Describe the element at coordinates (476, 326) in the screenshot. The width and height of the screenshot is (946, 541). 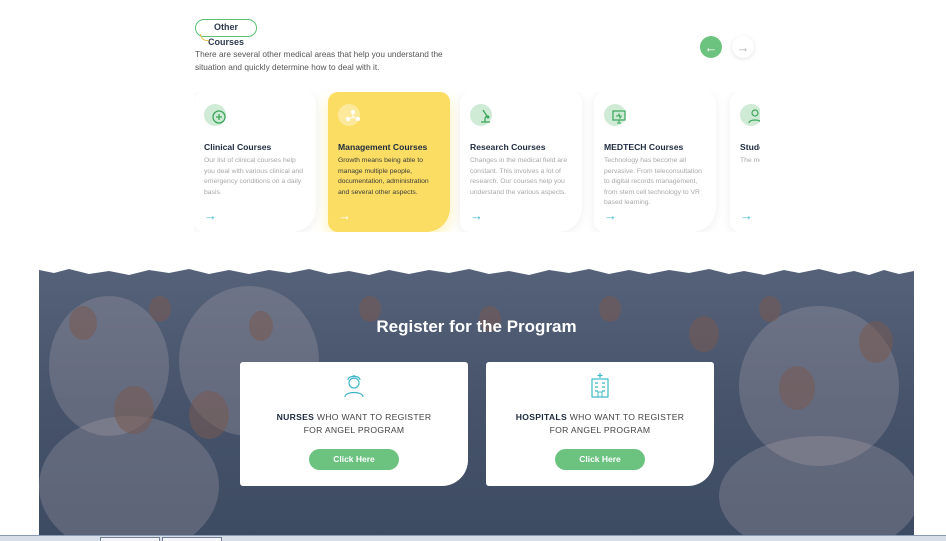
I see `banner-title: Register for the Program` at that location.